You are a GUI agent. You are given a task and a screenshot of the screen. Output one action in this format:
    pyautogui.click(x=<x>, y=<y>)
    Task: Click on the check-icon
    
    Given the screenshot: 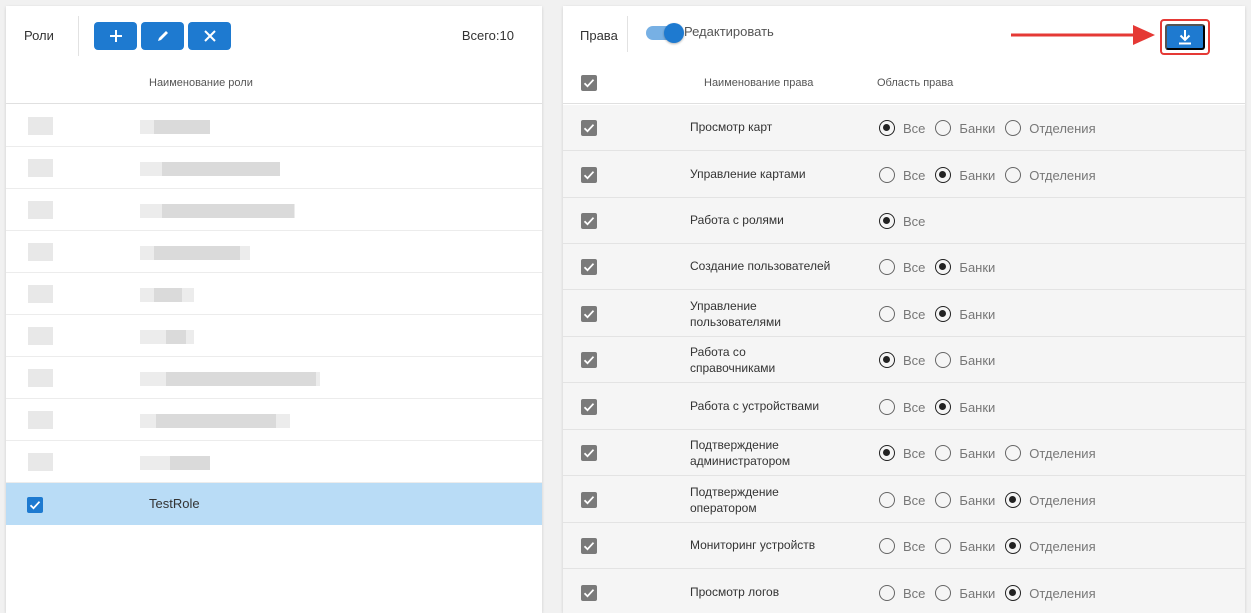 What is the action you would take?
    pyautogui.click(x=589, y=221)
    